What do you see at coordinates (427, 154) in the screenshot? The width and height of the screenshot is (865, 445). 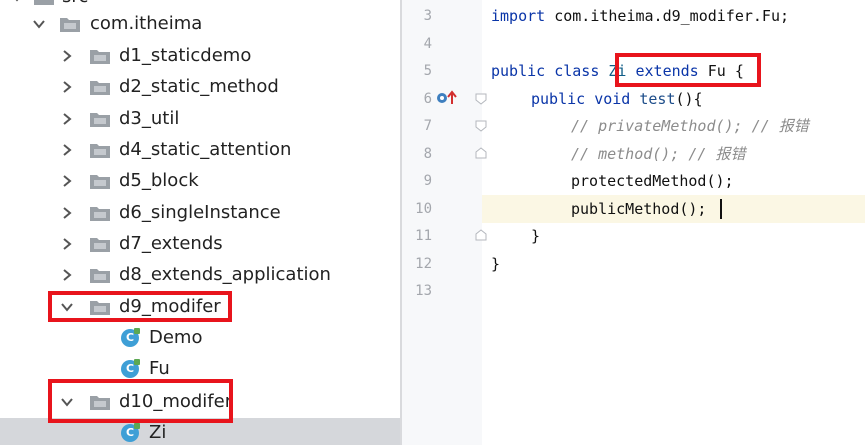 I see `line-number: 8` at bounding box center [427, 154].